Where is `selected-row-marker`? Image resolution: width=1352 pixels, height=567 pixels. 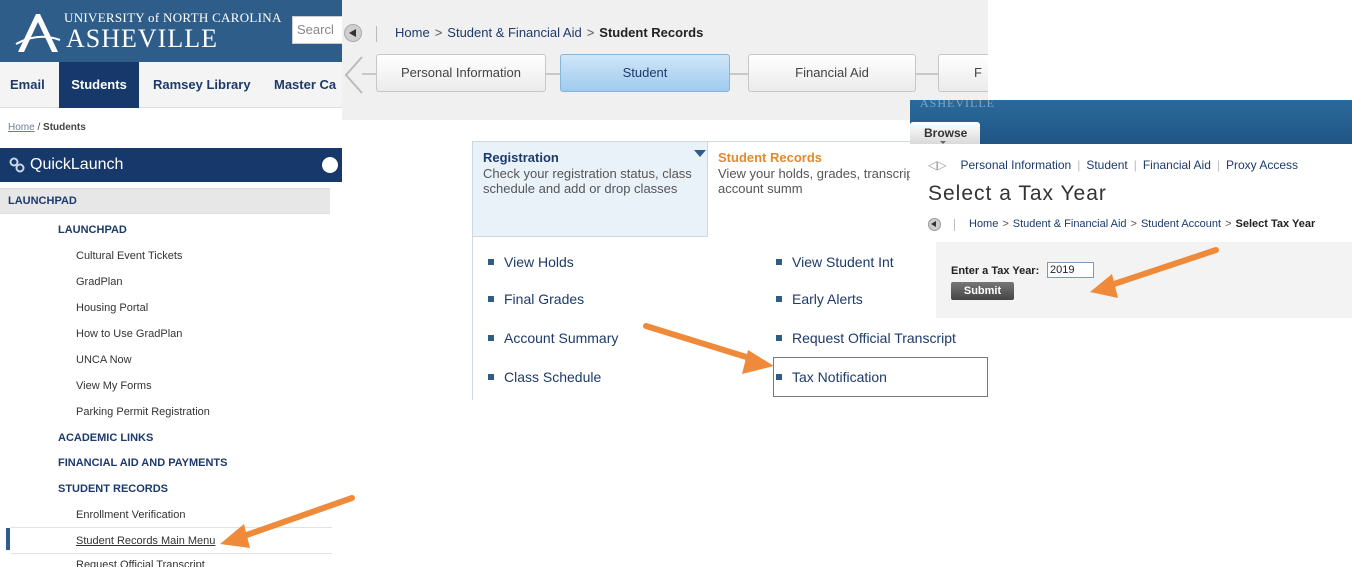
selected-row-marker is located at coordinates (8, 539).